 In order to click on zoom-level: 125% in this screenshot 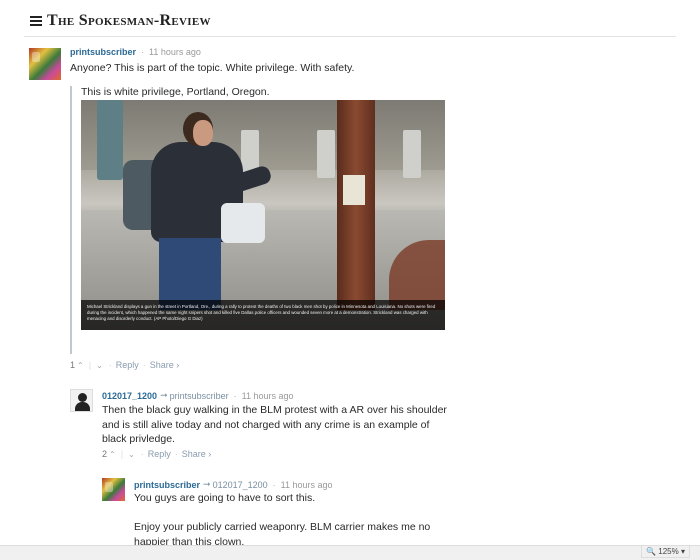, I will do `click(668, 551)`.